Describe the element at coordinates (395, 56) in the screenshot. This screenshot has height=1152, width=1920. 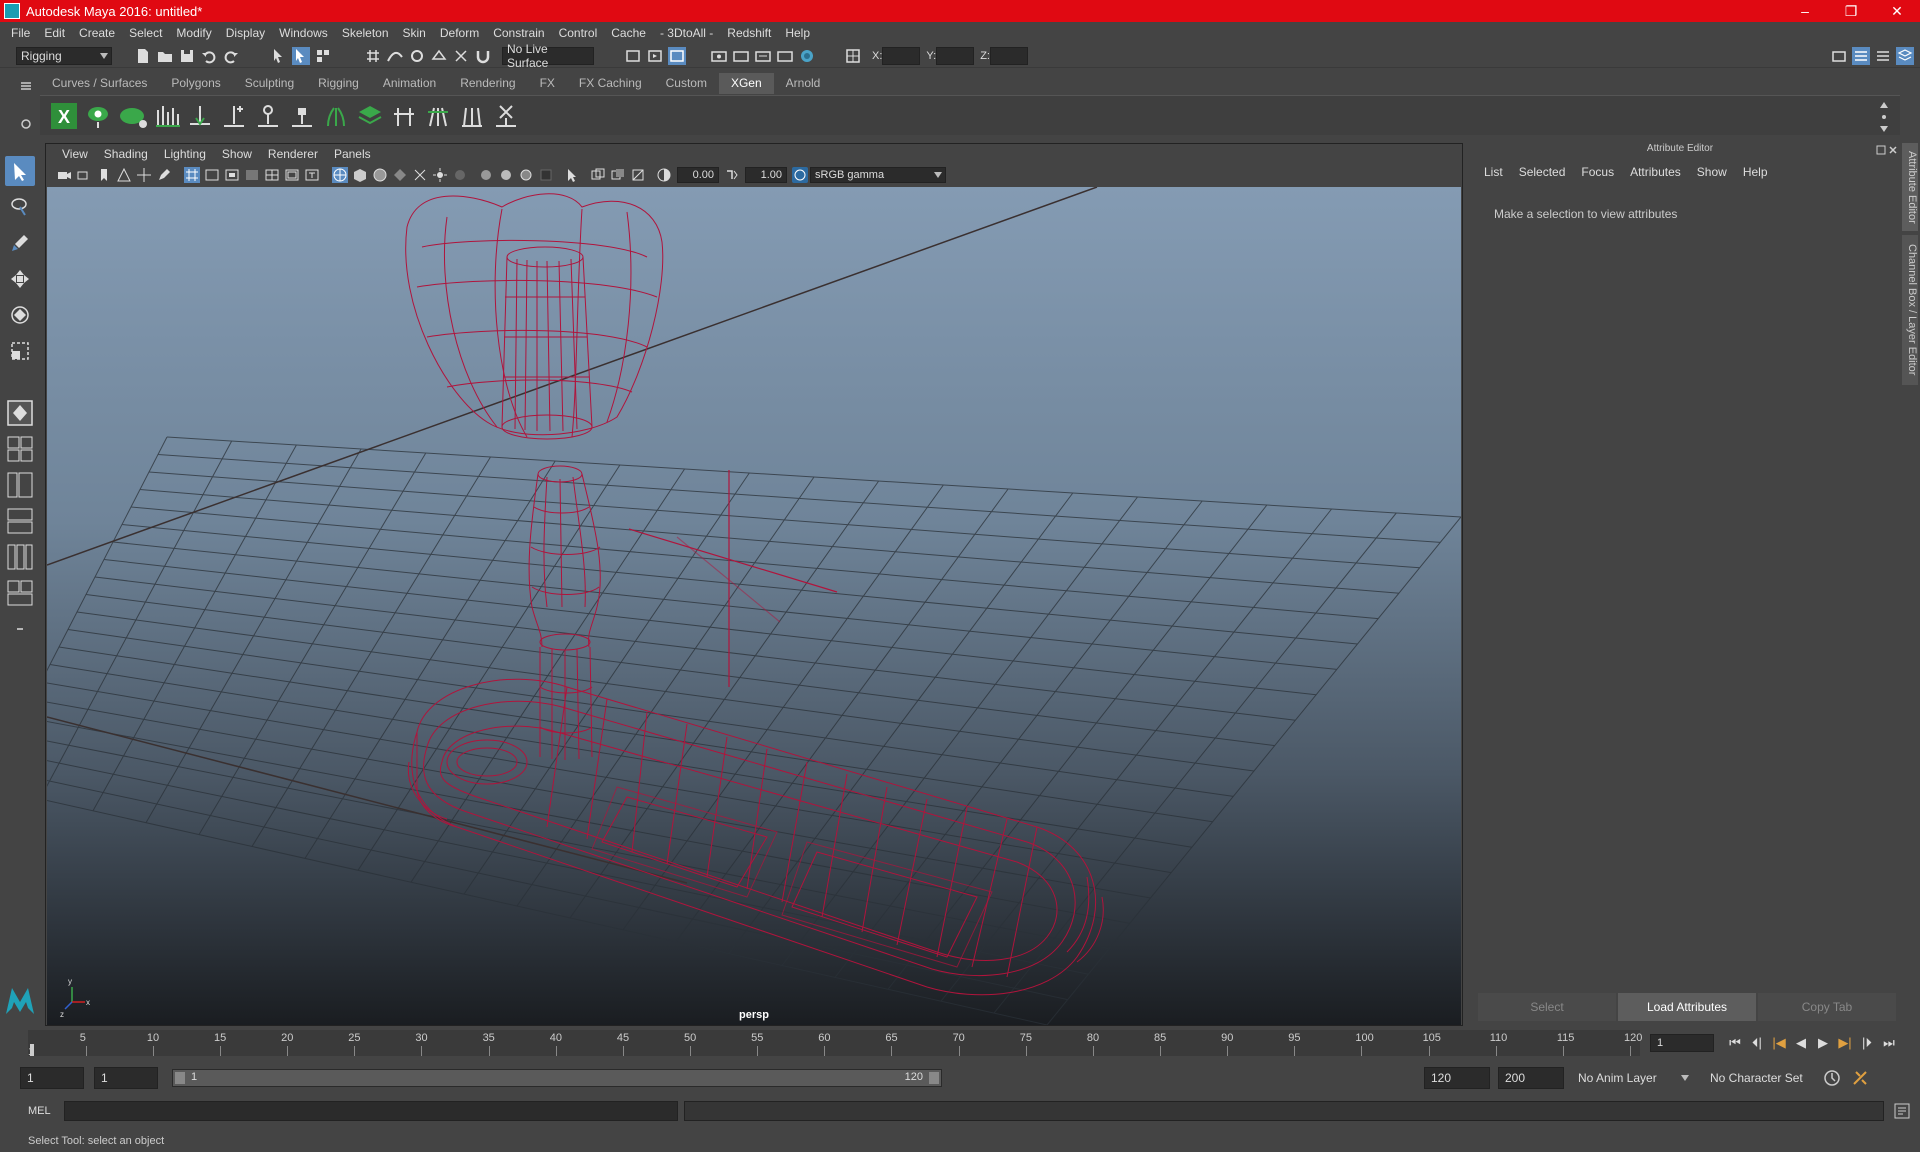
I see `snap-curve-icon` at that location.